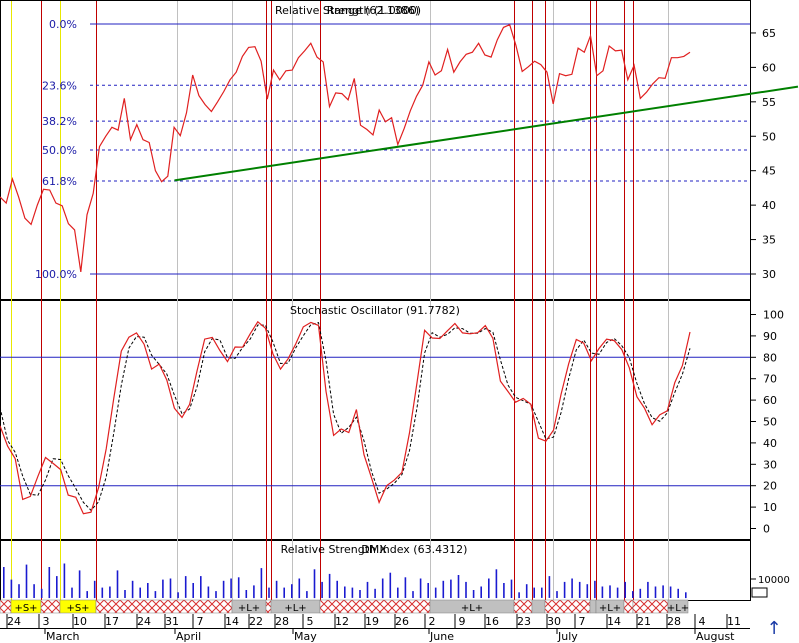  I want to click on price-y-axis-ticks: 65 60 55 50 45 40 35 30, so click(763, 154).